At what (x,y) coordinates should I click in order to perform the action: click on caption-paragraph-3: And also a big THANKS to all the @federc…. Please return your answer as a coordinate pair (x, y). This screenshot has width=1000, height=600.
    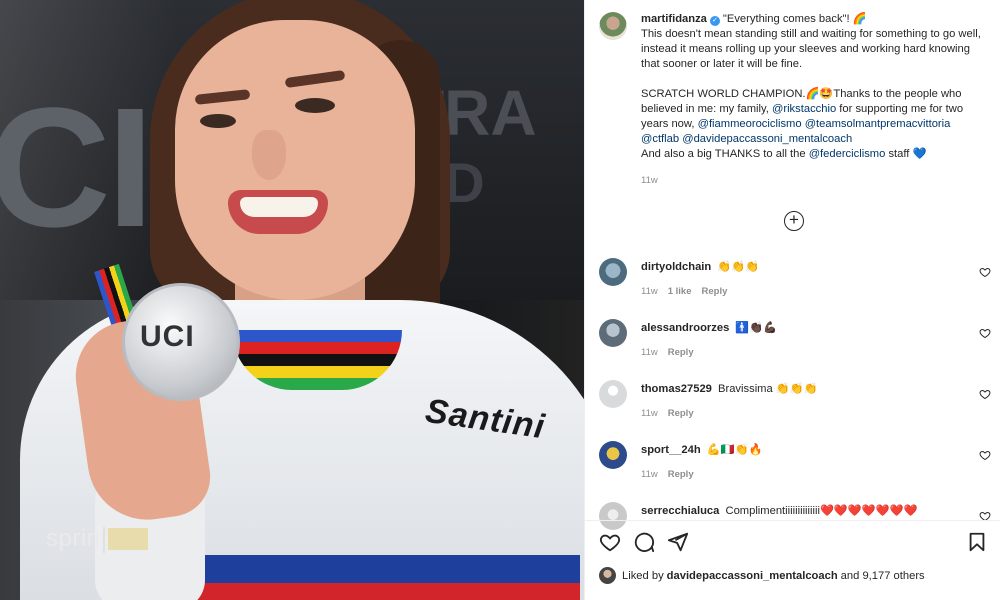
    Looking at the image, I should click on (784, 154).